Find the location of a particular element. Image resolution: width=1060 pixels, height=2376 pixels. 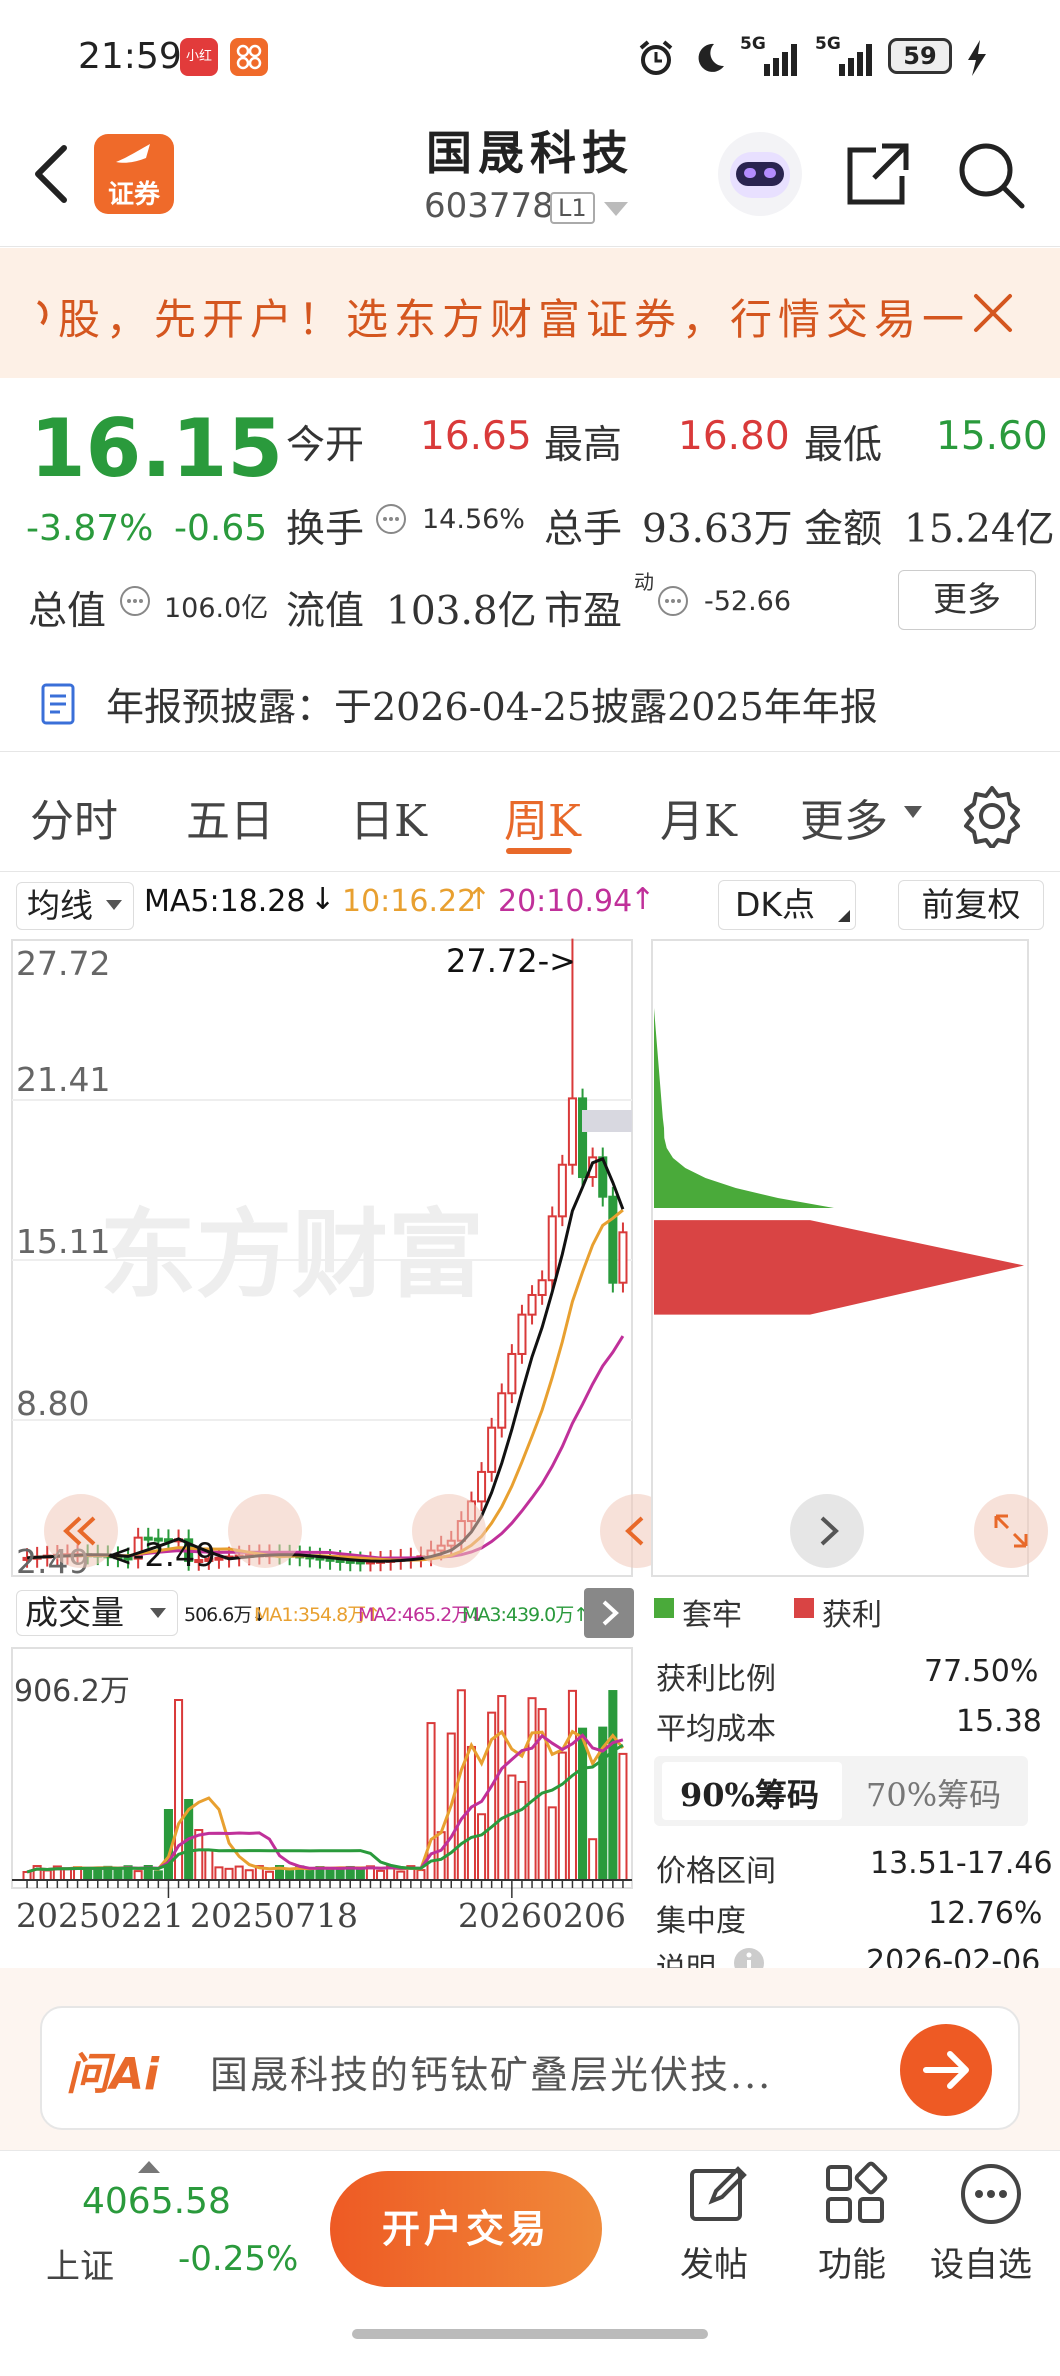

tab-daily-k: 日K is located at coordinates (388, 817).